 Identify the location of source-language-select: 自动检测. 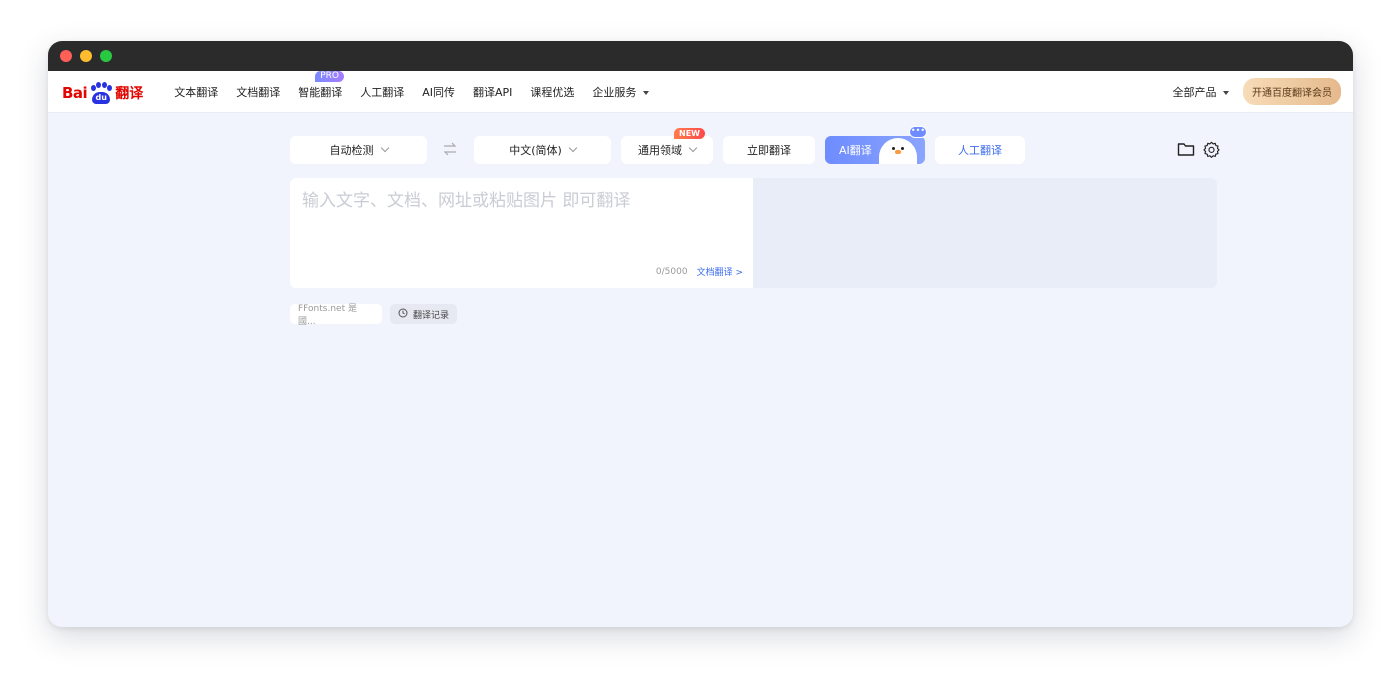
(358, 150).